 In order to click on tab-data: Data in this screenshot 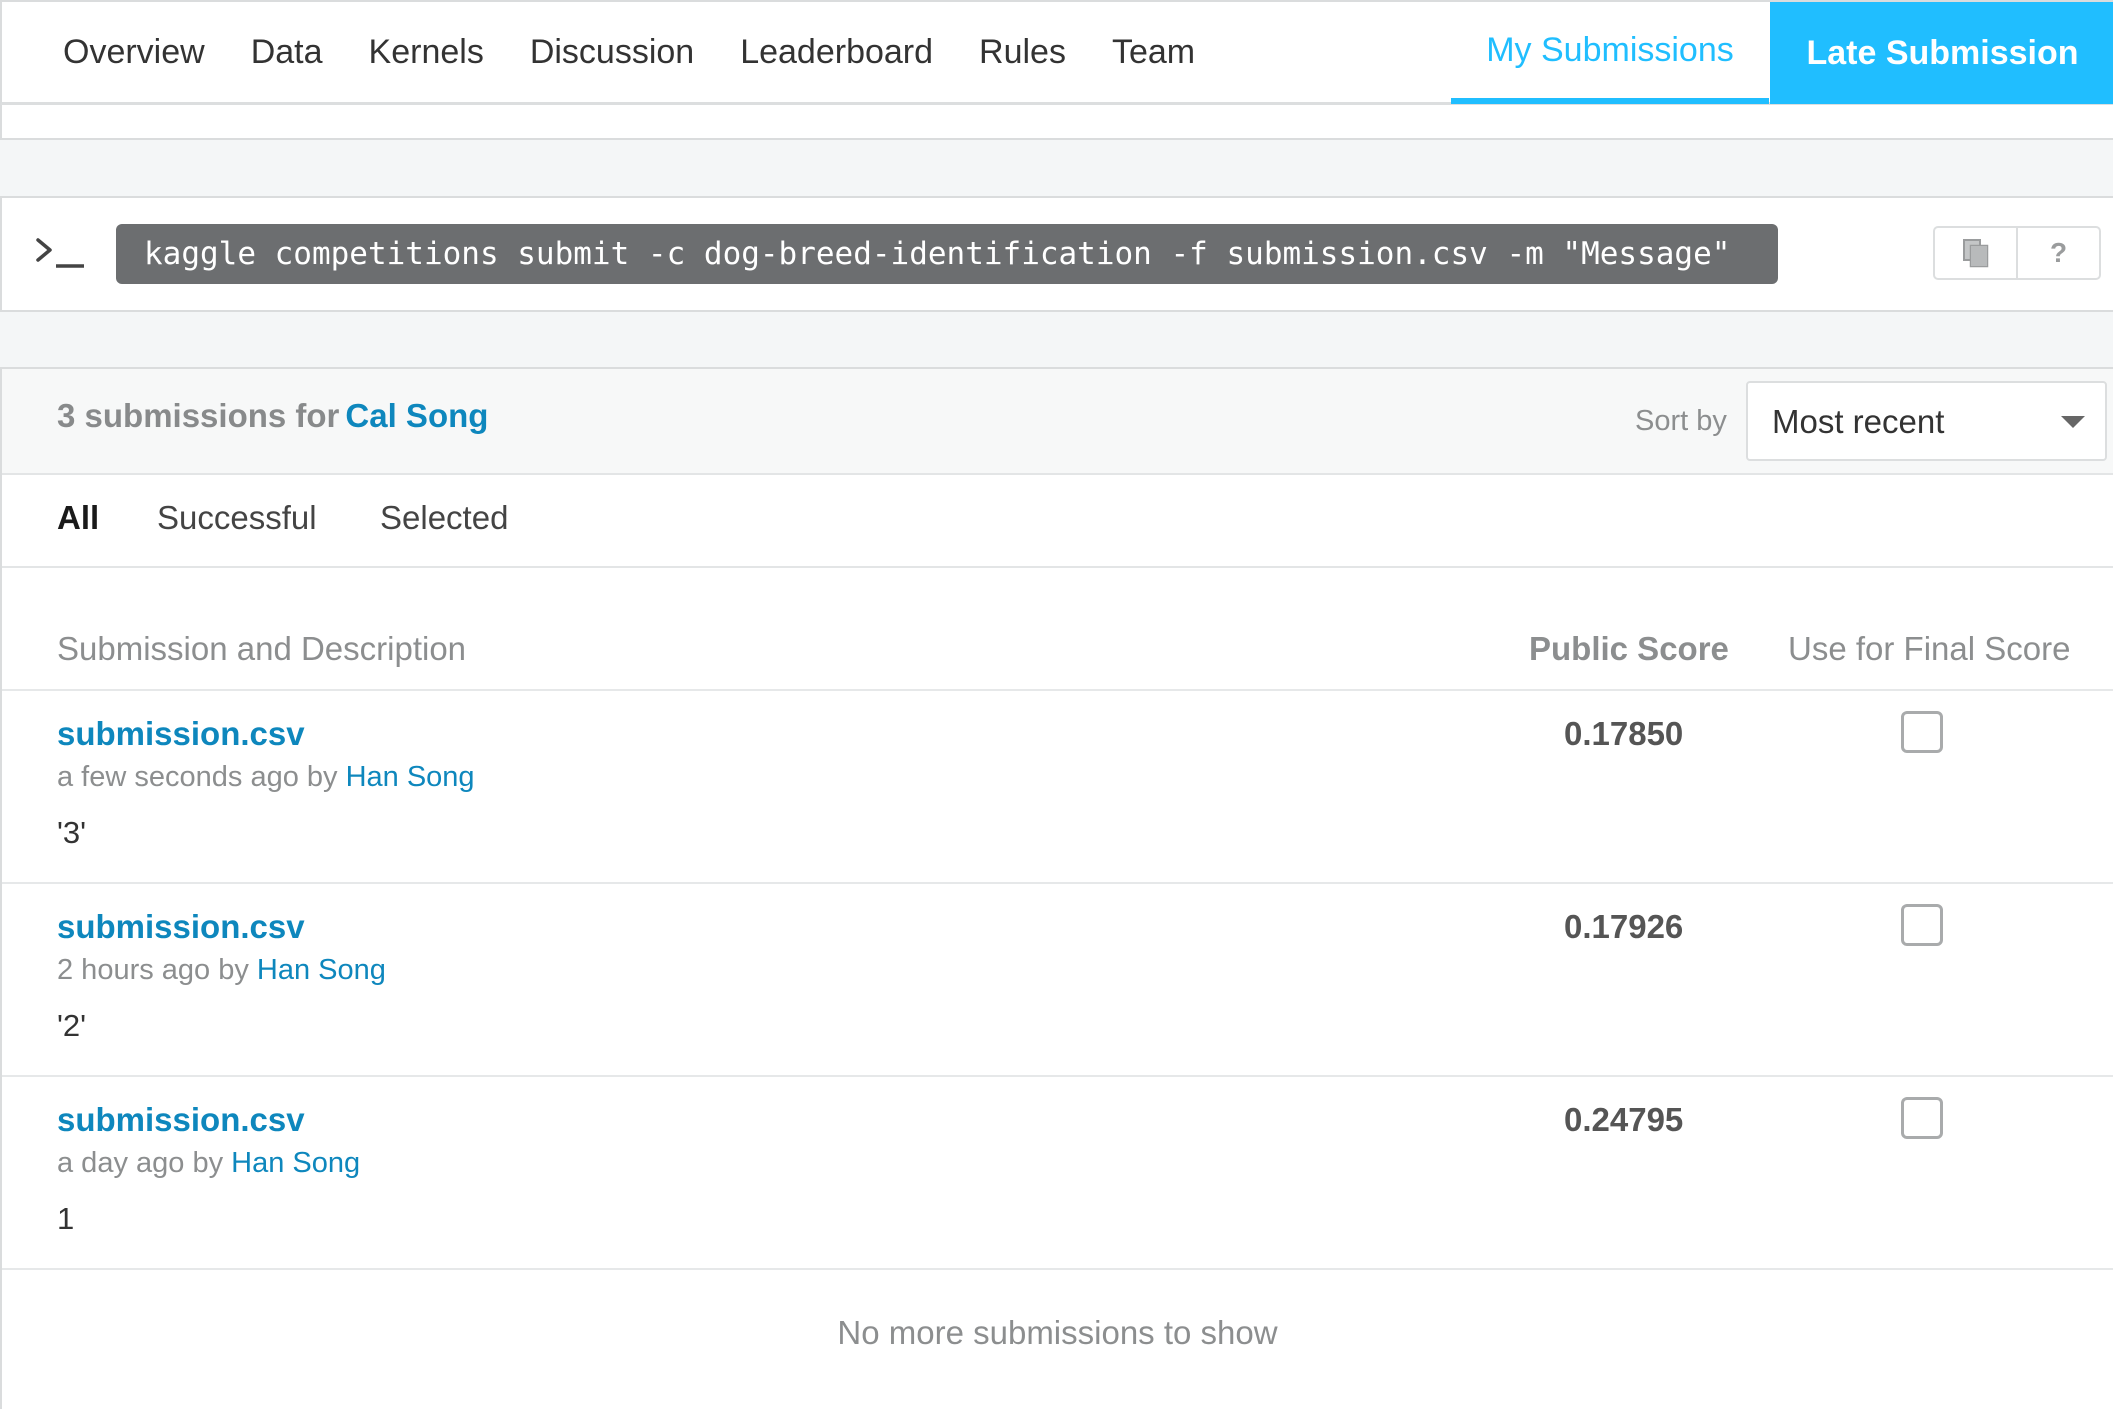, I will do `click(287, 52)`.